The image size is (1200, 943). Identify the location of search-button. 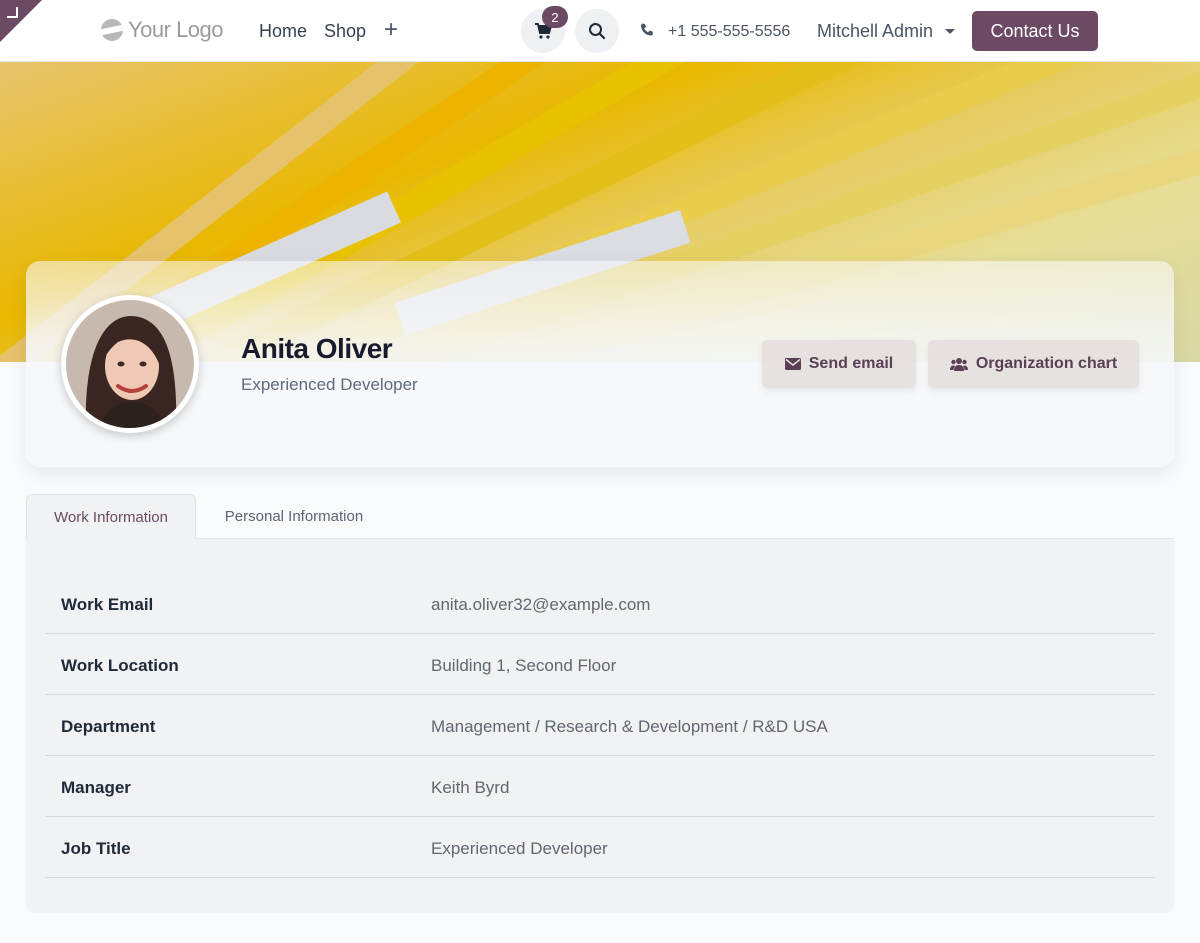
(597, 31).